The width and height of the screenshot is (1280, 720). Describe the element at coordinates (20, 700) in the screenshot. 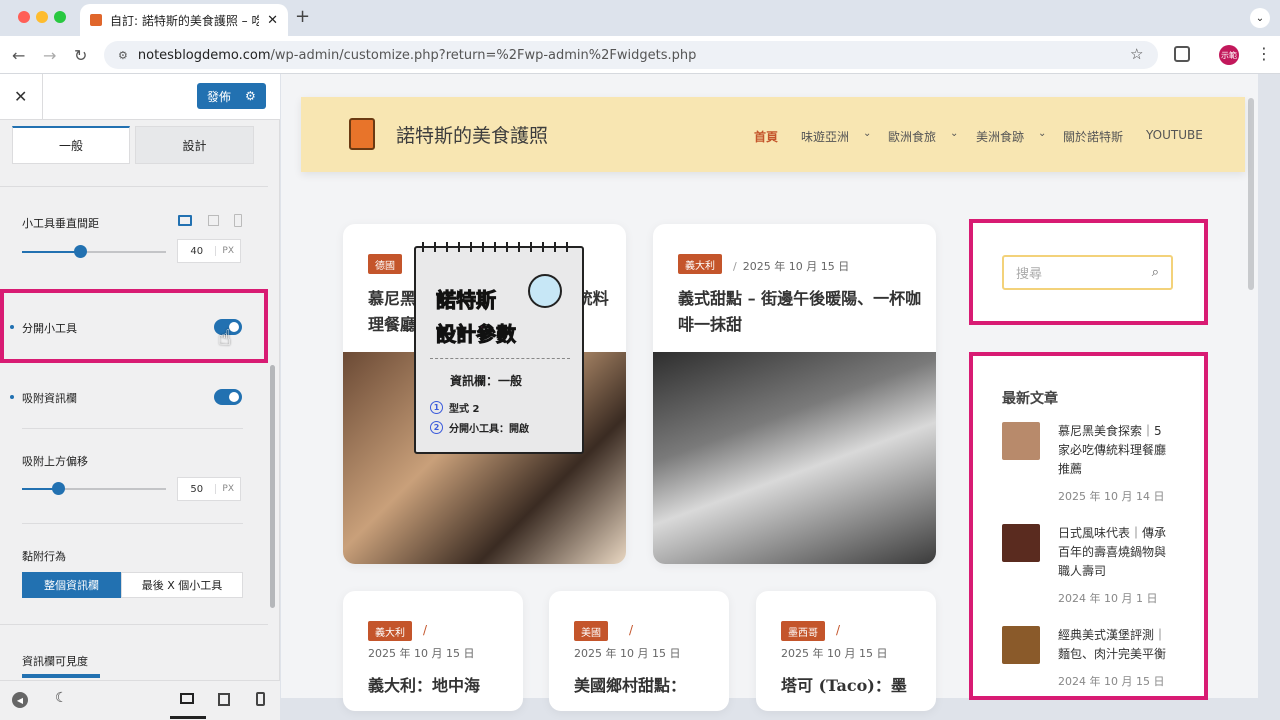

I see `collapse-panel-icon: ◀` at that location.